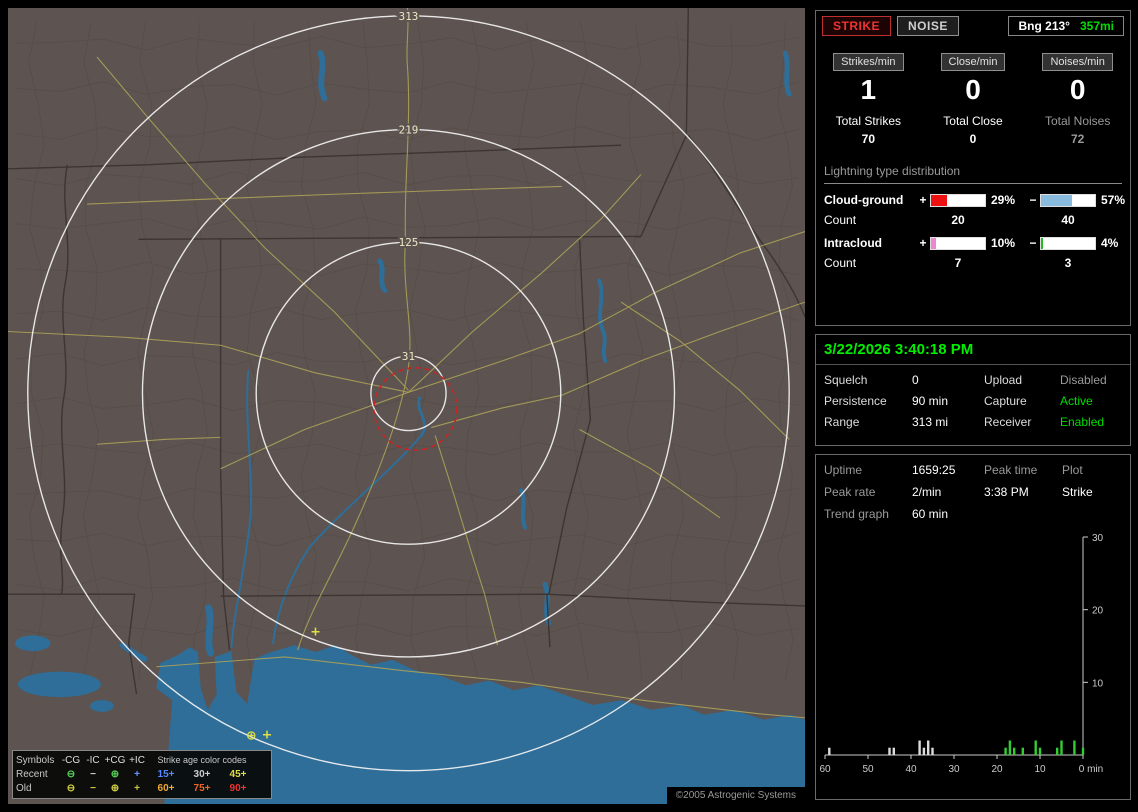 The height and width of the screenshot is (812, 1138). I want to click on range-ring-label: 125, so click(409, 242).